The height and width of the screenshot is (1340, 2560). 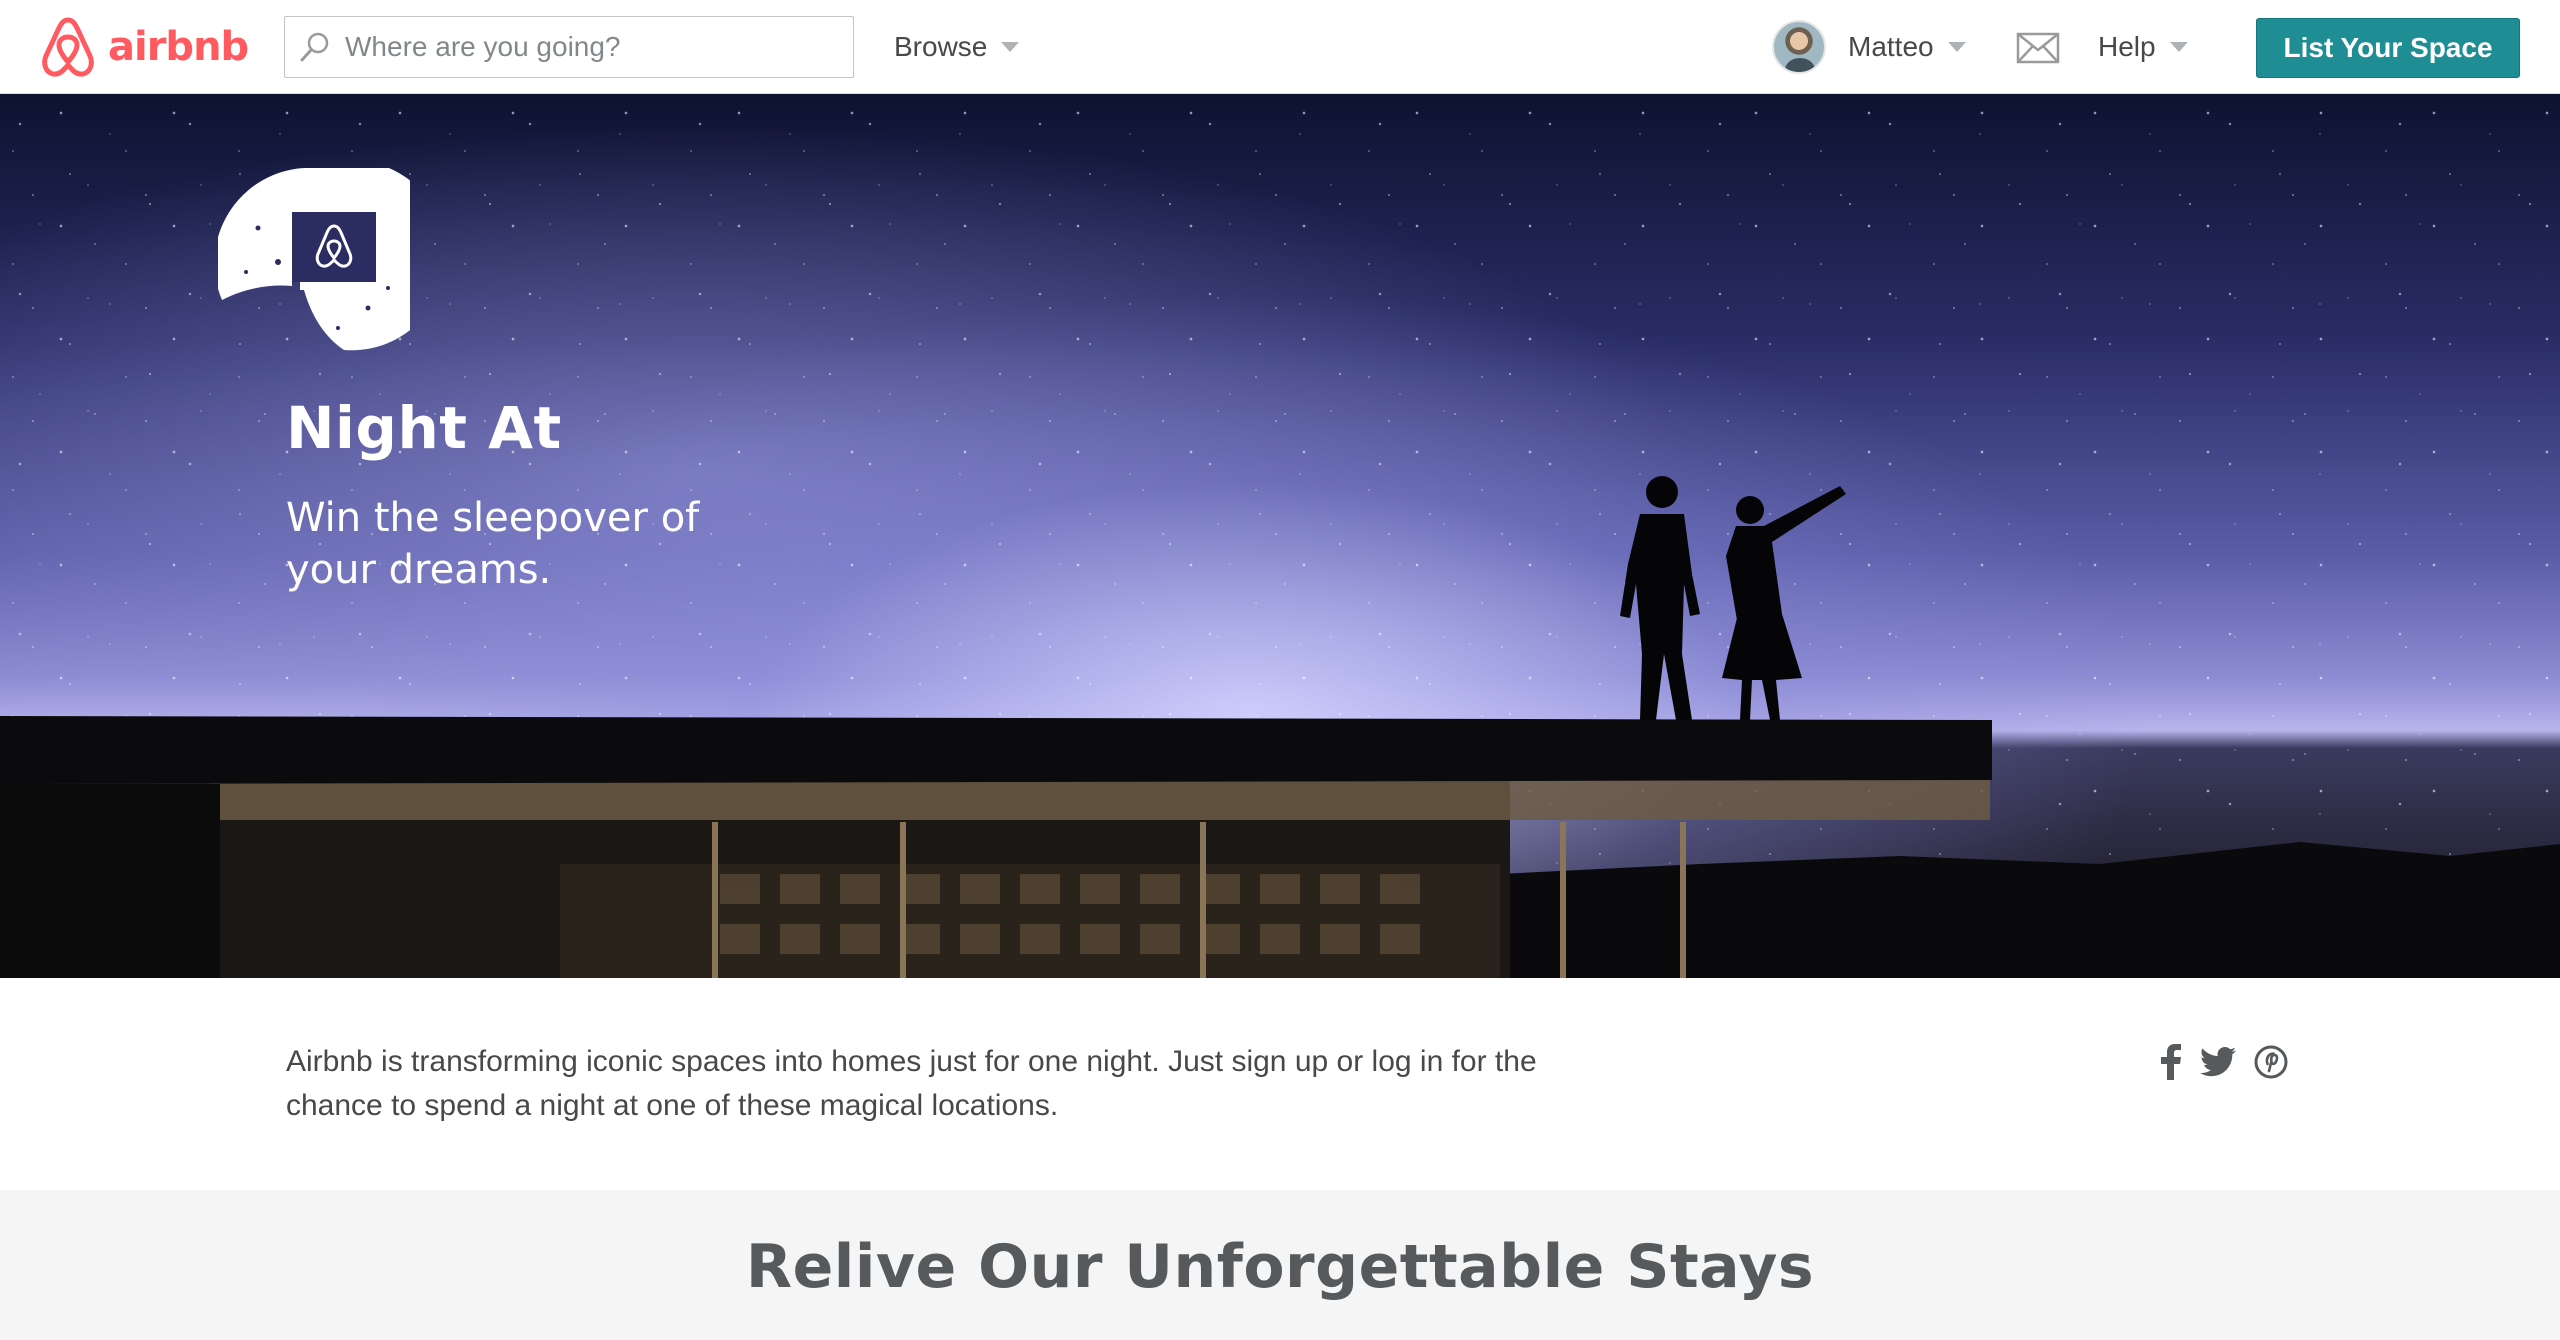 What do you see at coordinates (2038, 48) in the screenshot?
I see `mail-icon` at bounding box center [2038, 48].